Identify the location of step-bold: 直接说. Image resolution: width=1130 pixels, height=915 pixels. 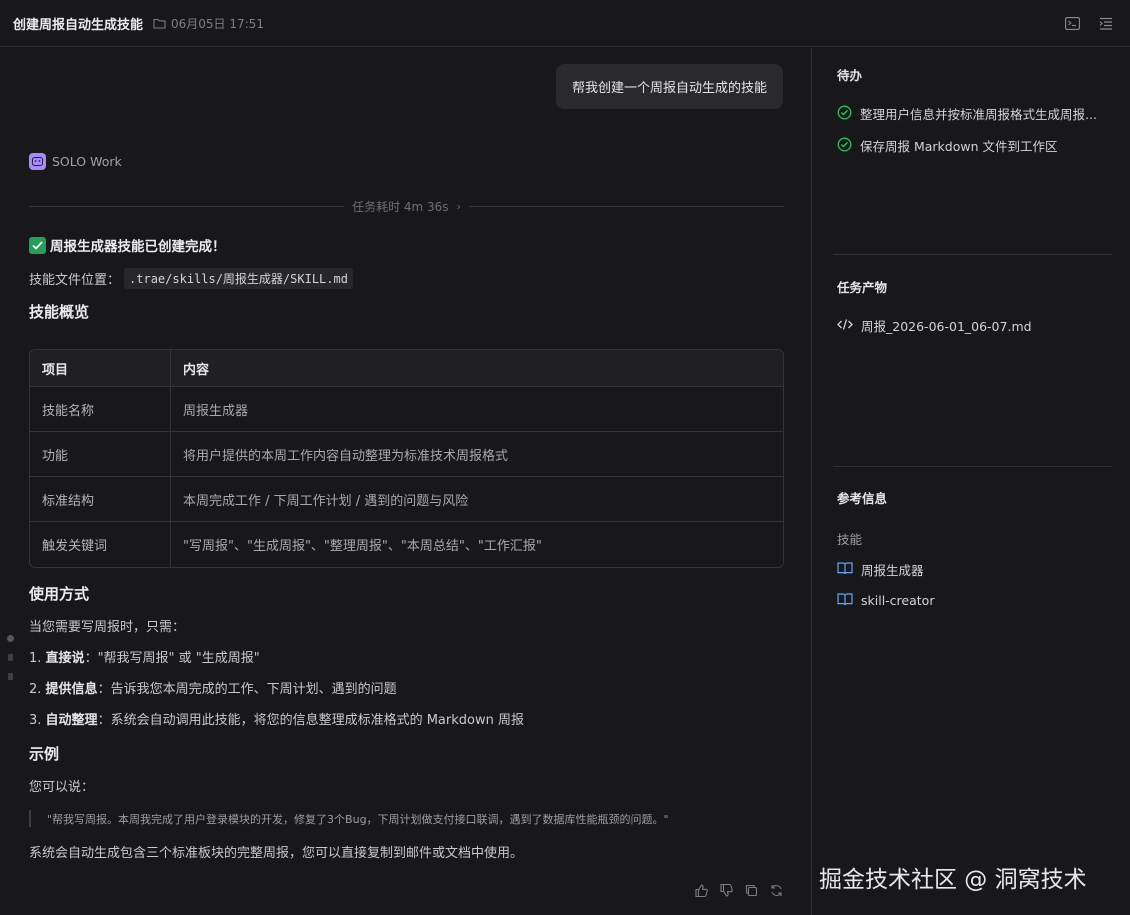
(65, 658).